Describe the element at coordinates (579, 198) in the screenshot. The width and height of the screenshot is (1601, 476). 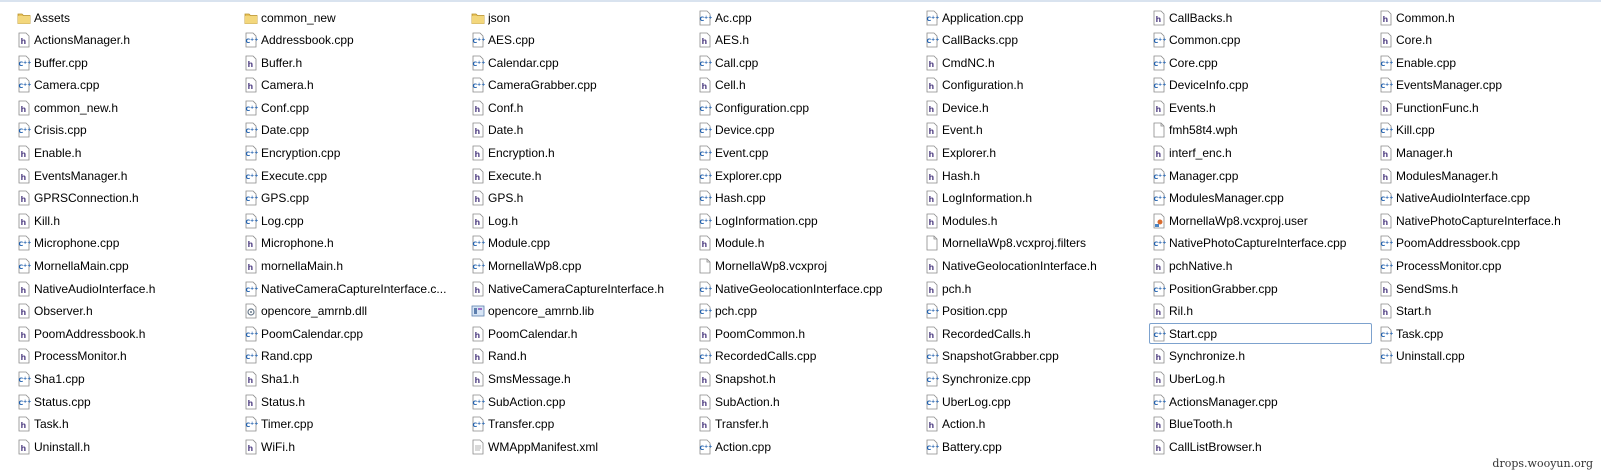
I see `file-item: h GPS.h` at that location.